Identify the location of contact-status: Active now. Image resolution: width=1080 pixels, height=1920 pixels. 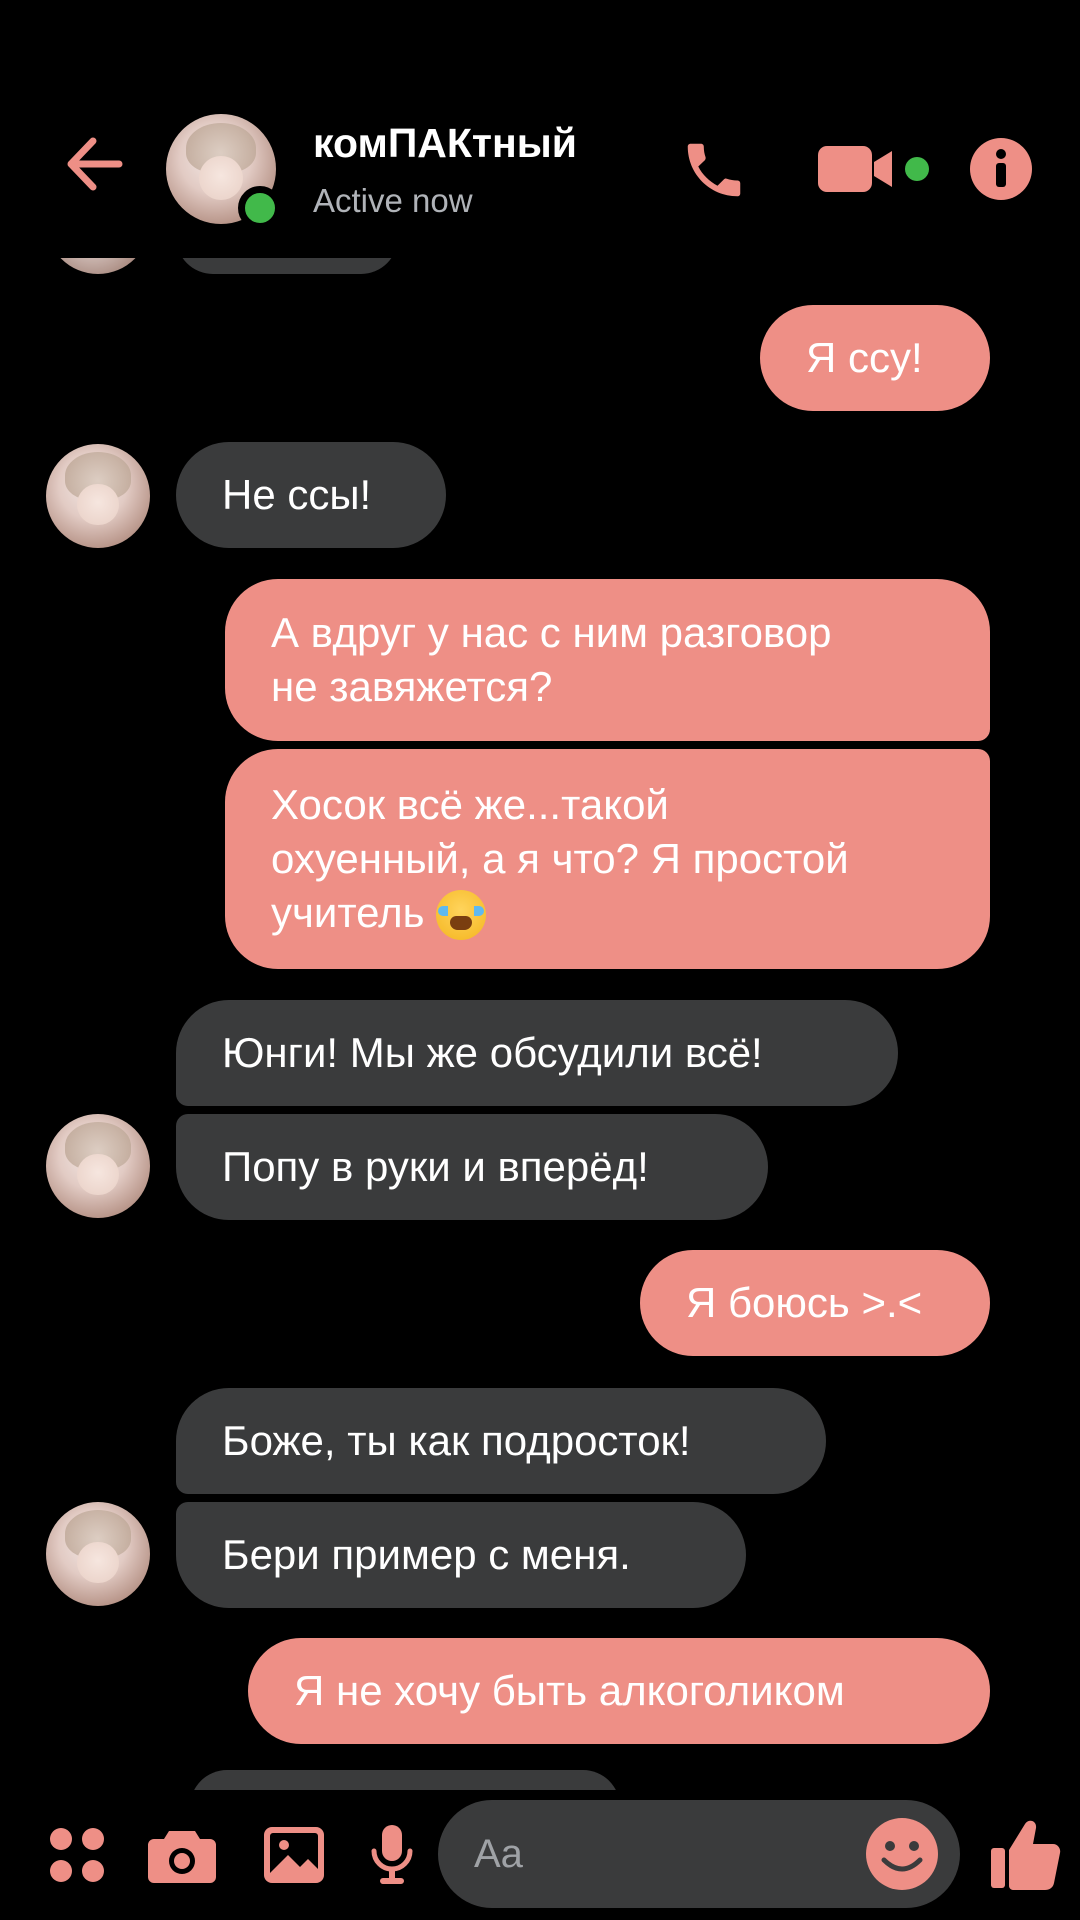
(393, 200).